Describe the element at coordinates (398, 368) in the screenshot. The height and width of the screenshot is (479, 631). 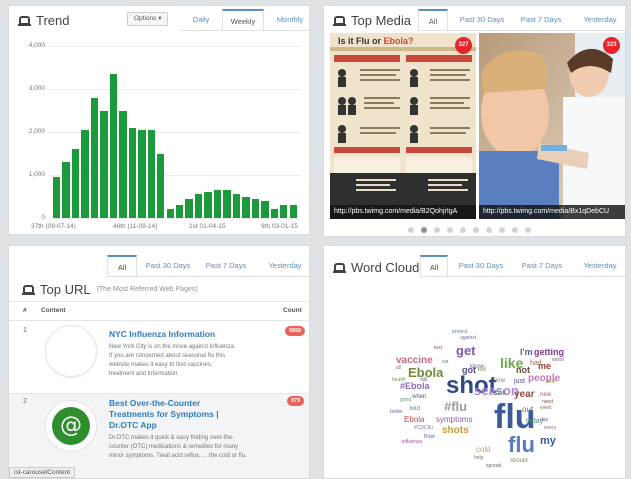
I see `word-cloud-word: all` at that location.